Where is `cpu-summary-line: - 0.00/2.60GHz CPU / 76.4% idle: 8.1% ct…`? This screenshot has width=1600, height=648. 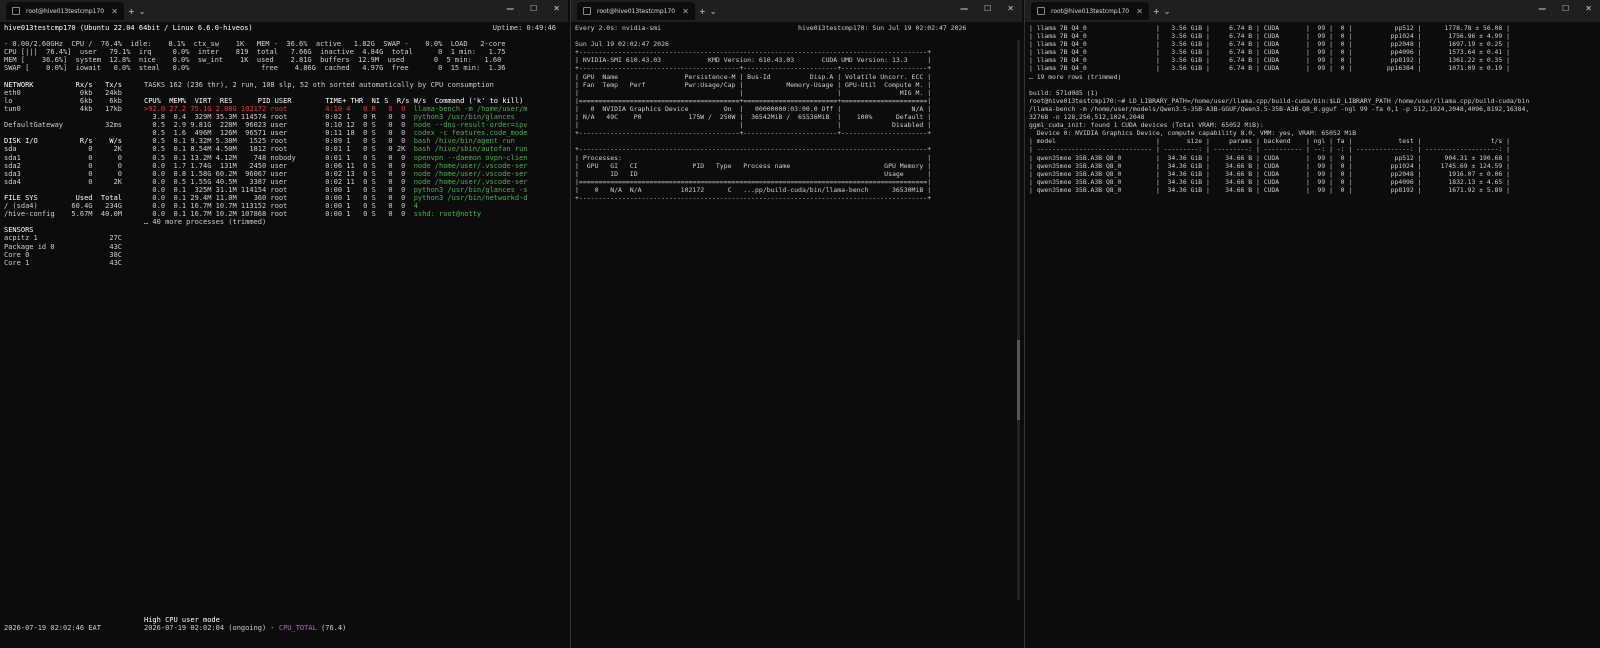 cpu-summary-line: - 0.00/2.60GHz CPU / 76.4% idle: 8.1% ct… is located at coordinates (255, 44).